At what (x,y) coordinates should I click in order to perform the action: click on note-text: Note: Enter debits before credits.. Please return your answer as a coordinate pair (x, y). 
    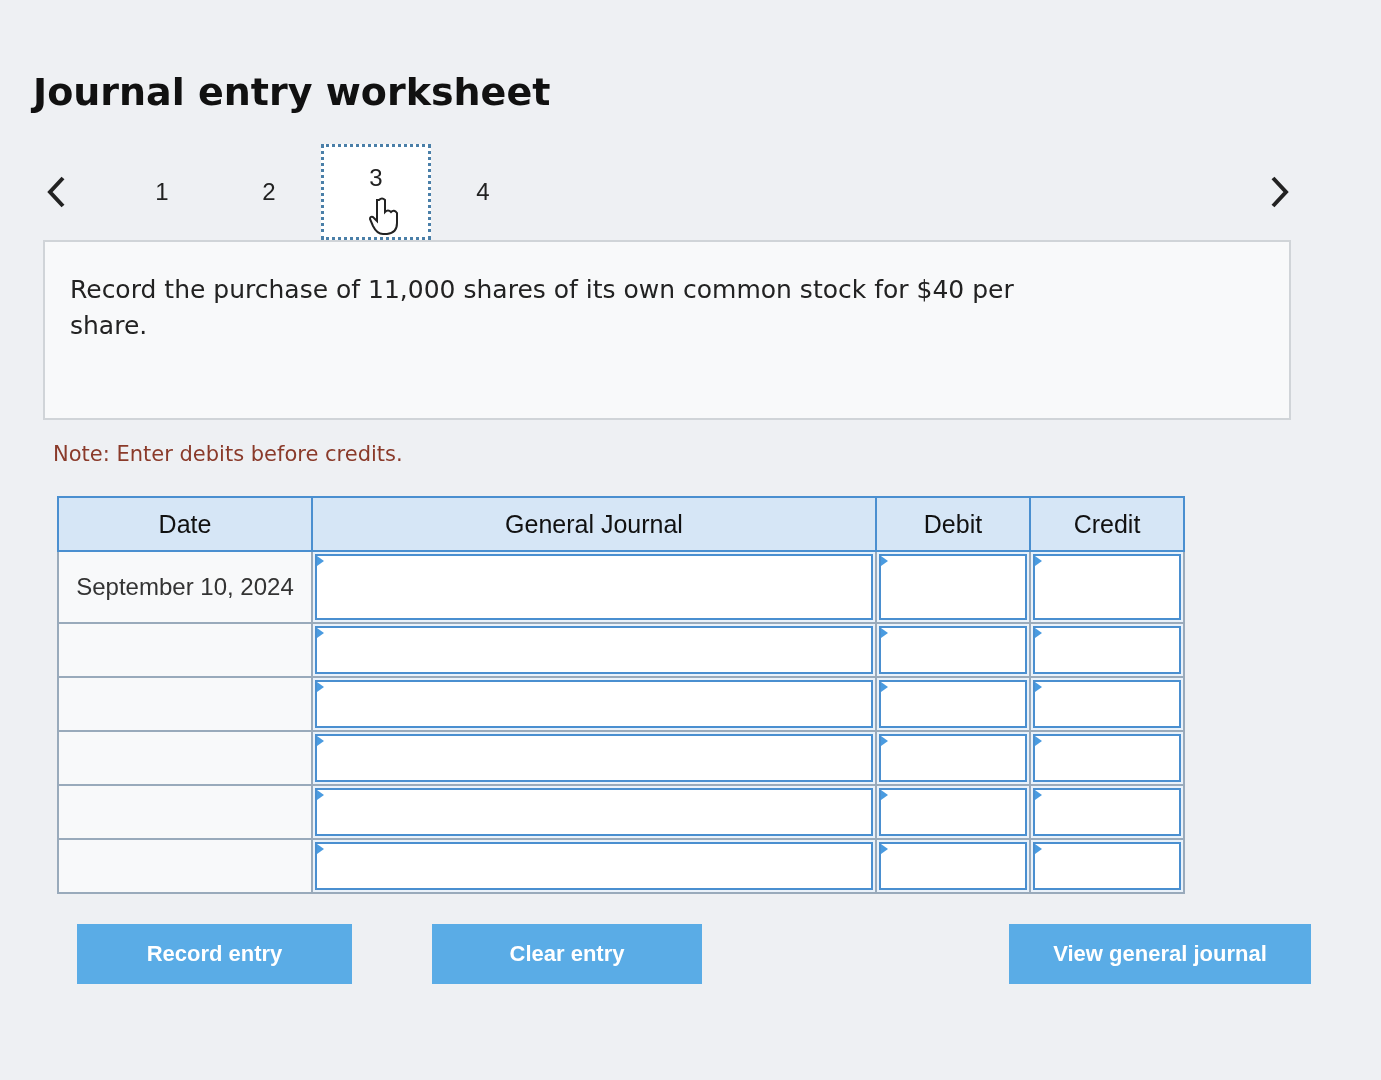
    Looking at the image, I should click on (228, 454).